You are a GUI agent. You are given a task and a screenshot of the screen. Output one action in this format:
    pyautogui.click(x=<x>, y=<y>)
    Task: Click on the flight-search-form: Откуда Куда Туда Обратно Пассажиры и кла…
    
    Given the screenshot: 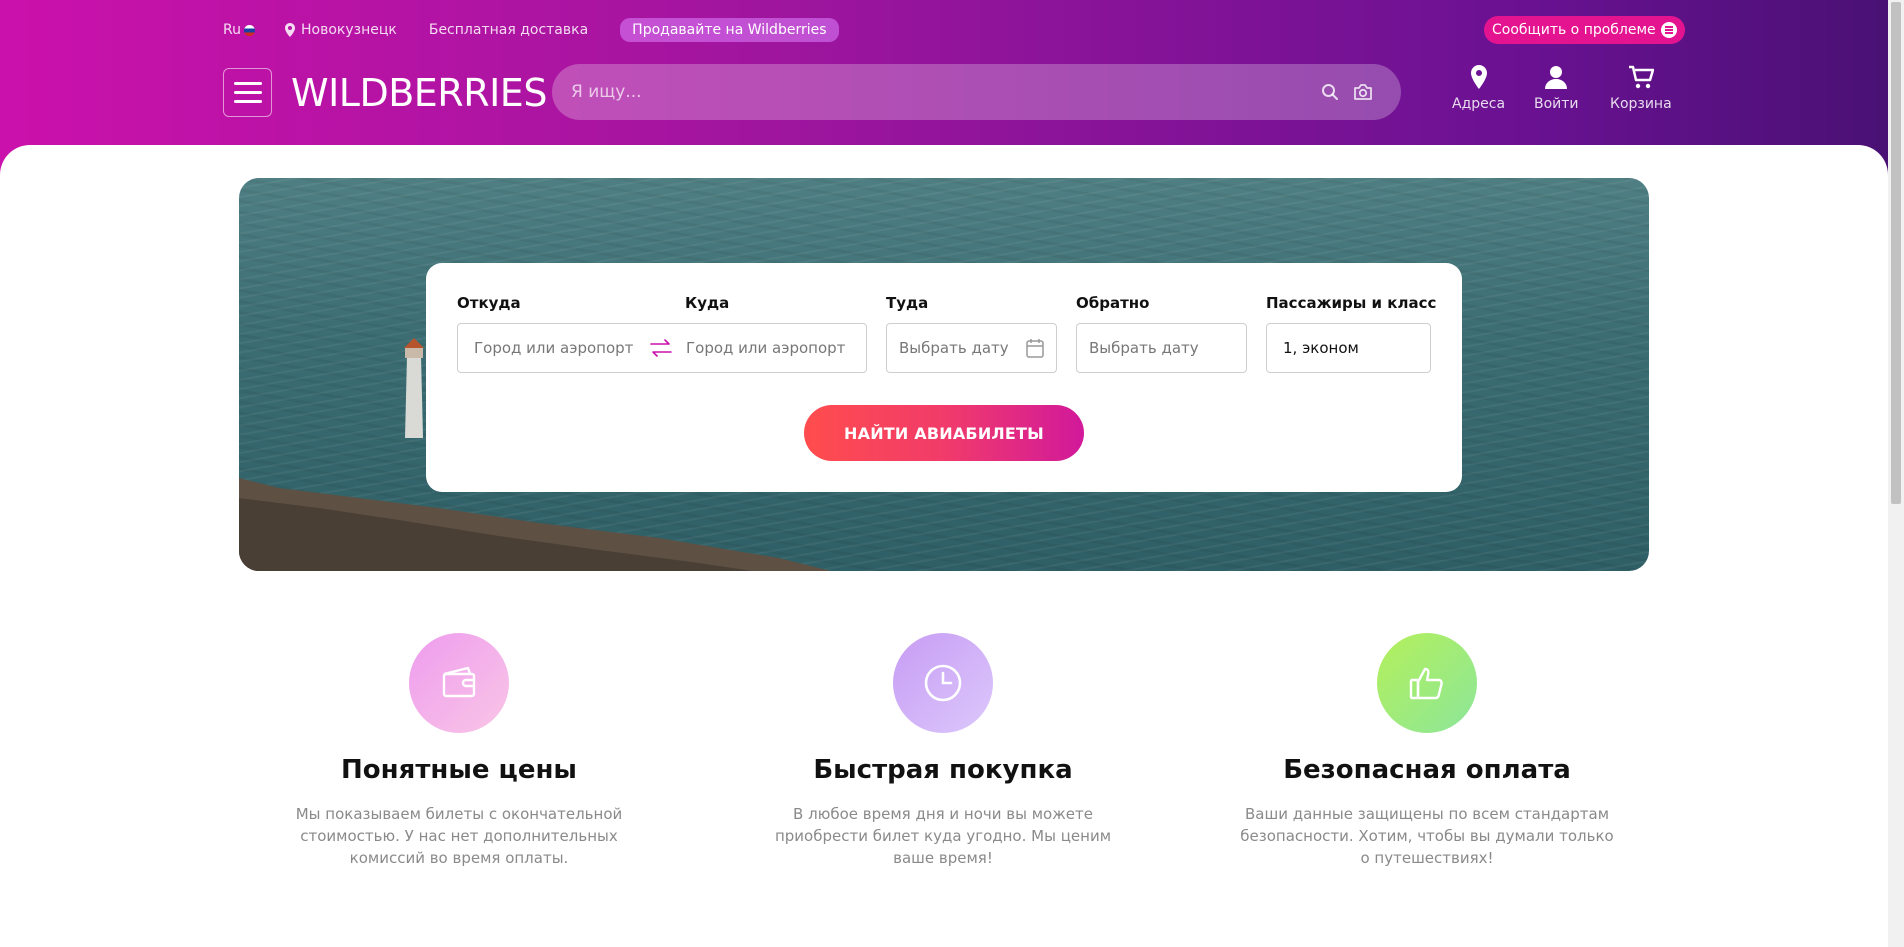 What is the action you would take?
    pyautogui.click(x=944, y=377)
    